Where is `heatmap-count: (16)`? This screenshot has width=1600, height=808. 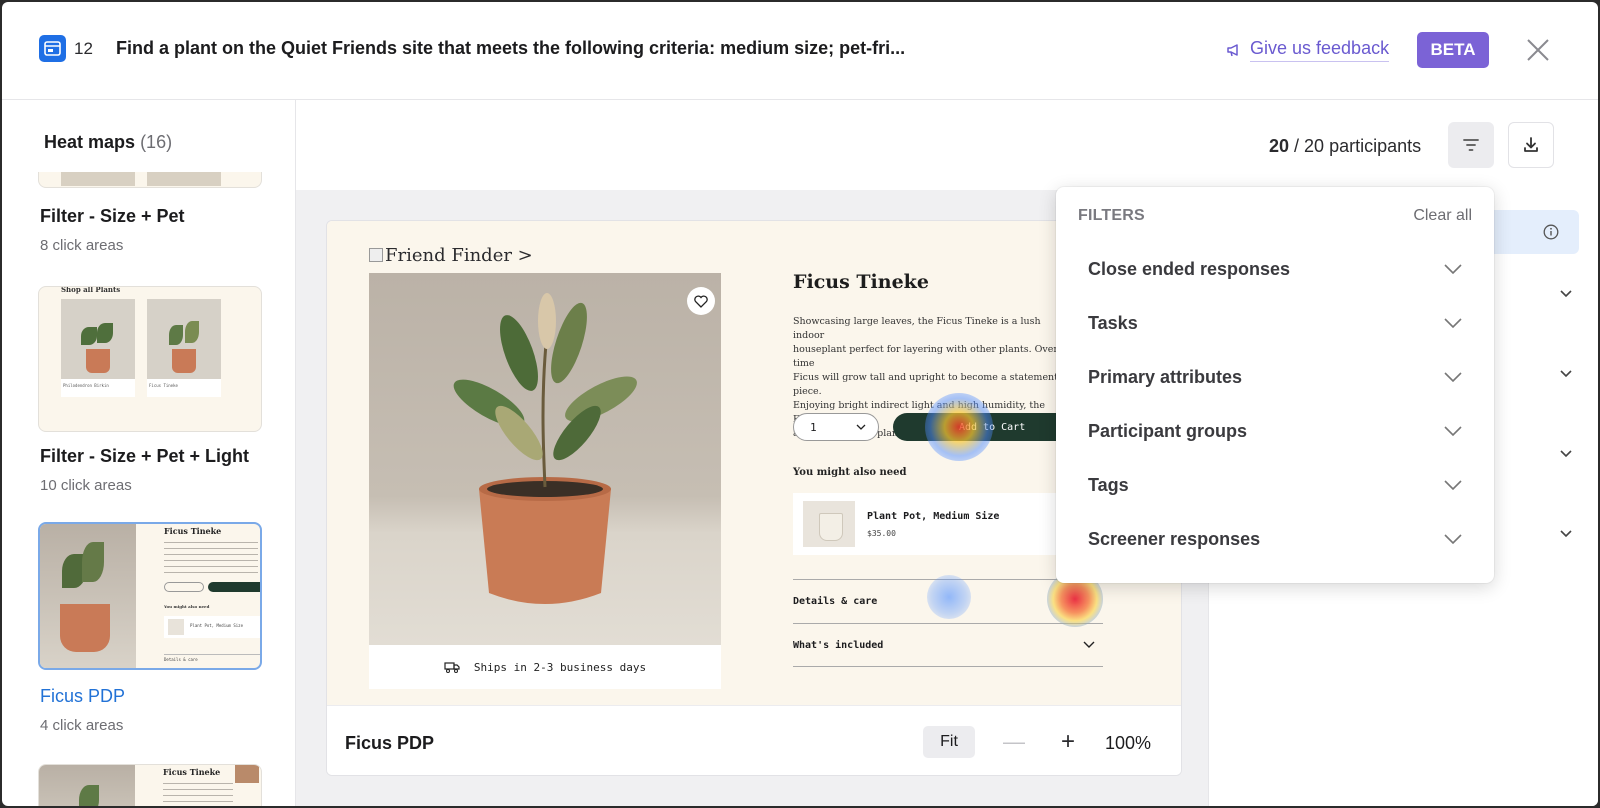
heatmap-count: (16) is located at coordinates (156, 142).